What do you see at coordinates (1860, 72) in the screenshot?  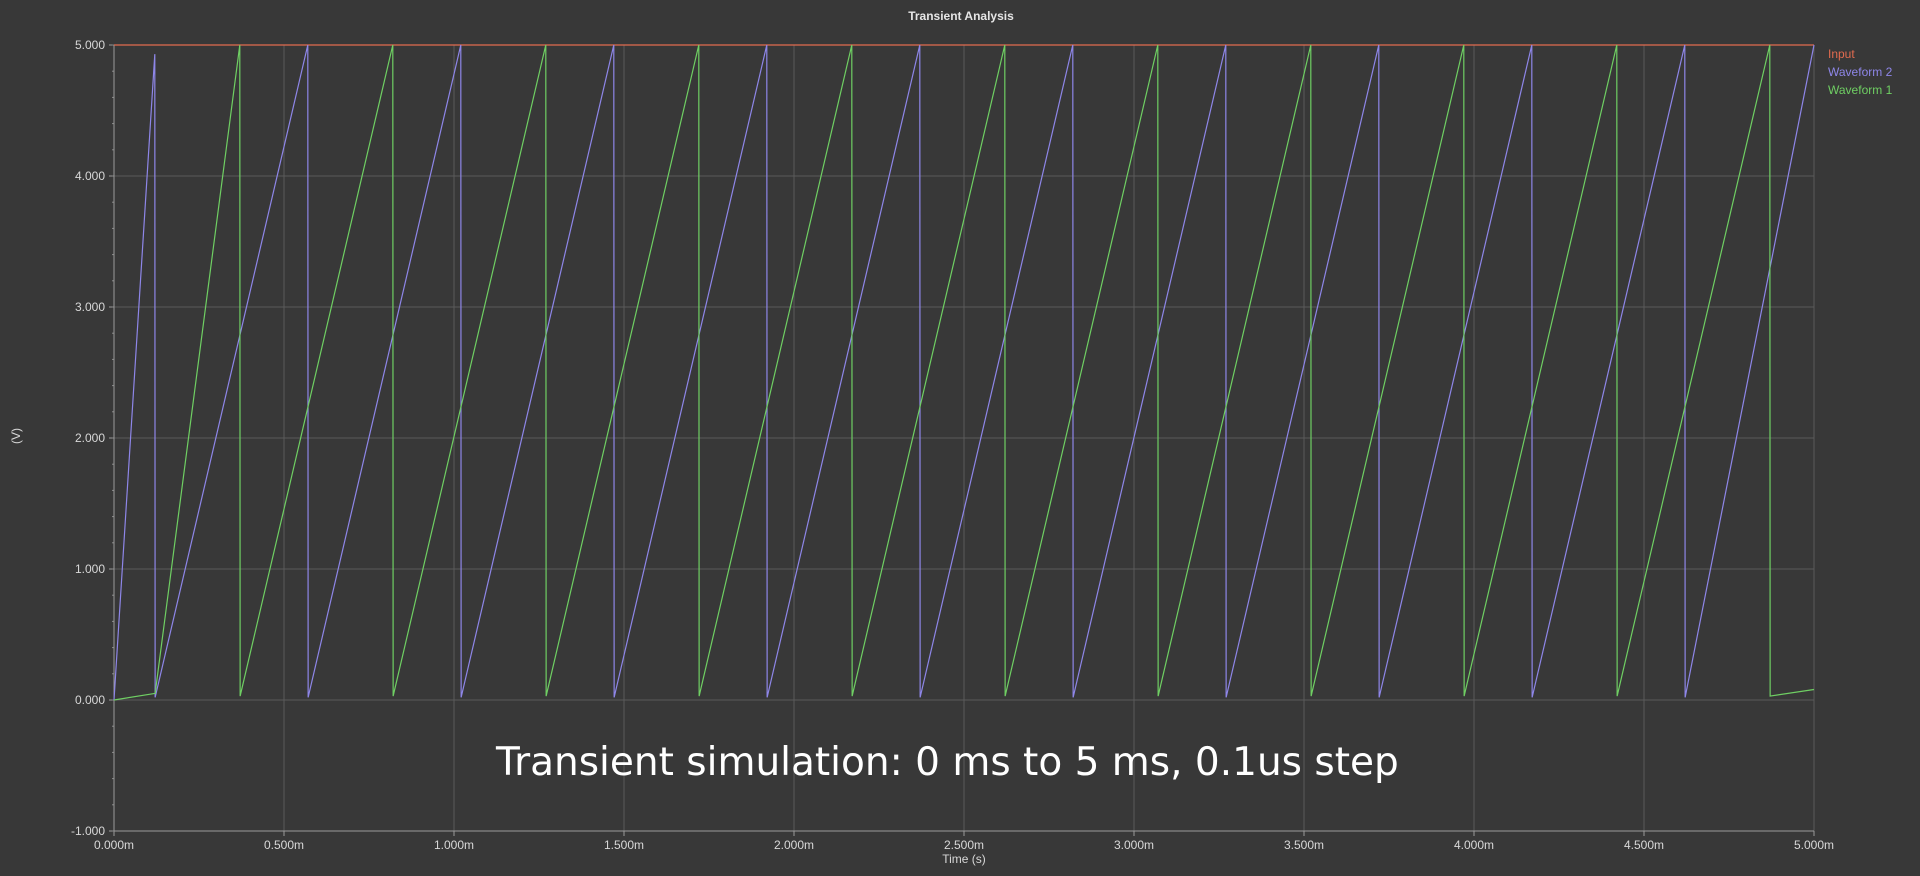 I see `legend-entry: Waveform 2` at bounding box center [1860, 72].